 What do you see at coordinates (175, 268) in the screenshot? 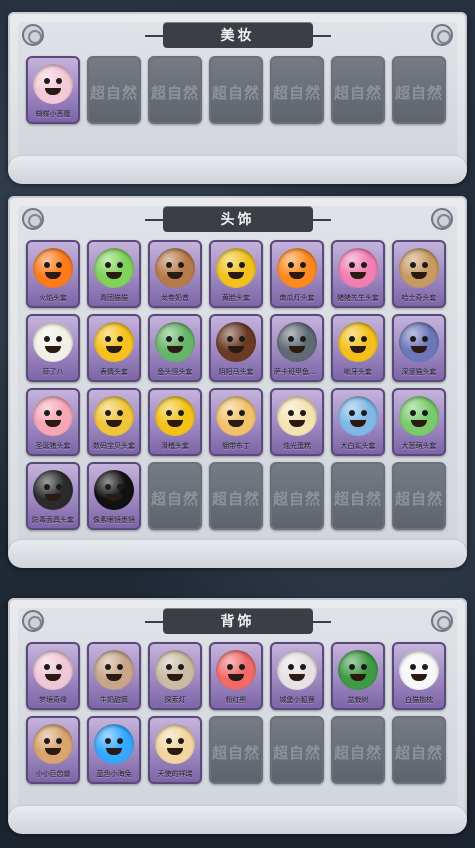
I see `chest-head-icon` at bounding box center [175, 268].